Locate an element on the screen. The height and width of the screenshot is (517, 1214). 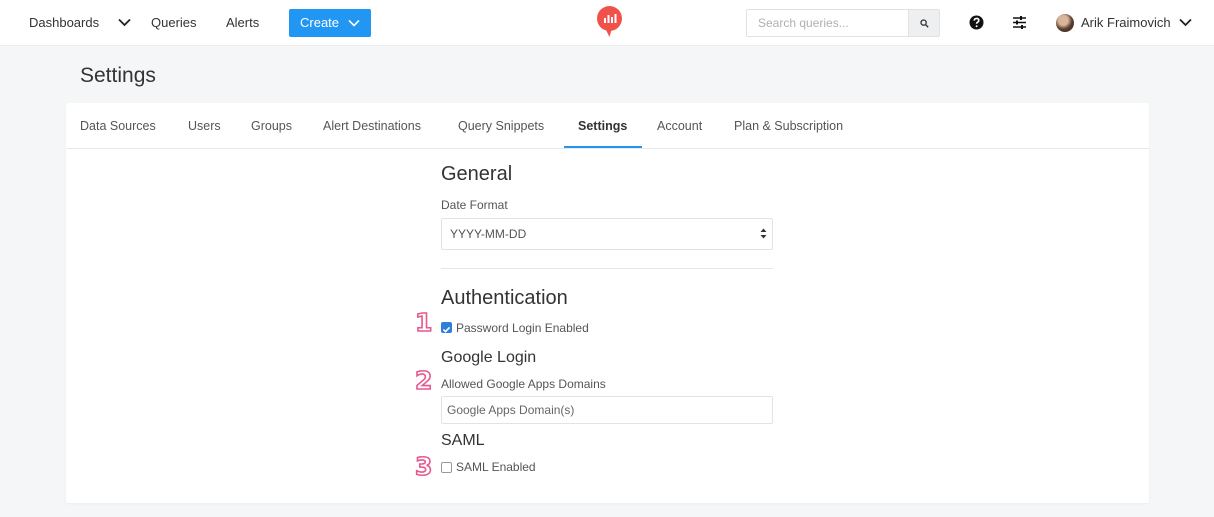
google-login-heading: Google Login is located at coordinates (489, 357).